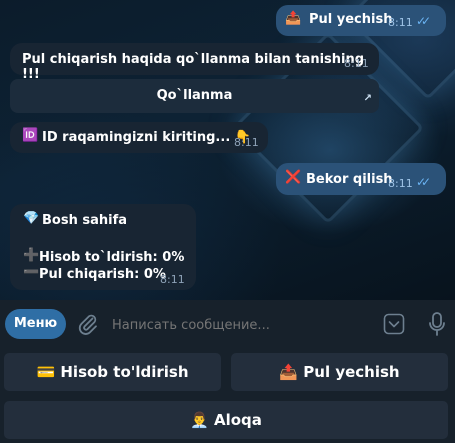 The height and width of the screenshot is (443, 455). I want to click on gem-icon: 💎, so click(31, 218).